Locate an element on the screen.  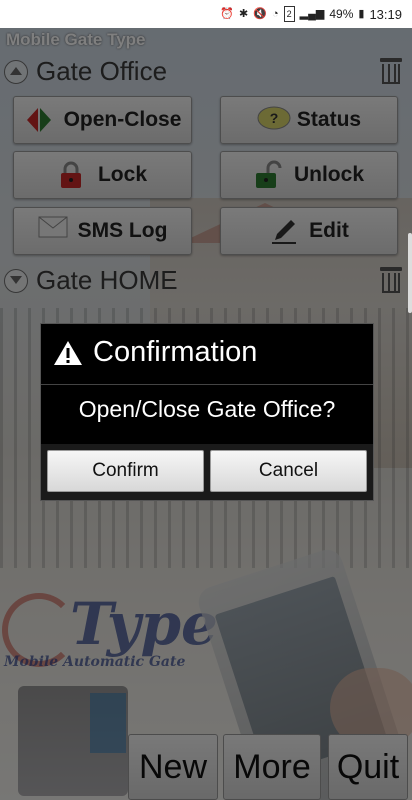
alarm-icon: ⏰ is located at coordinates (227, 14).